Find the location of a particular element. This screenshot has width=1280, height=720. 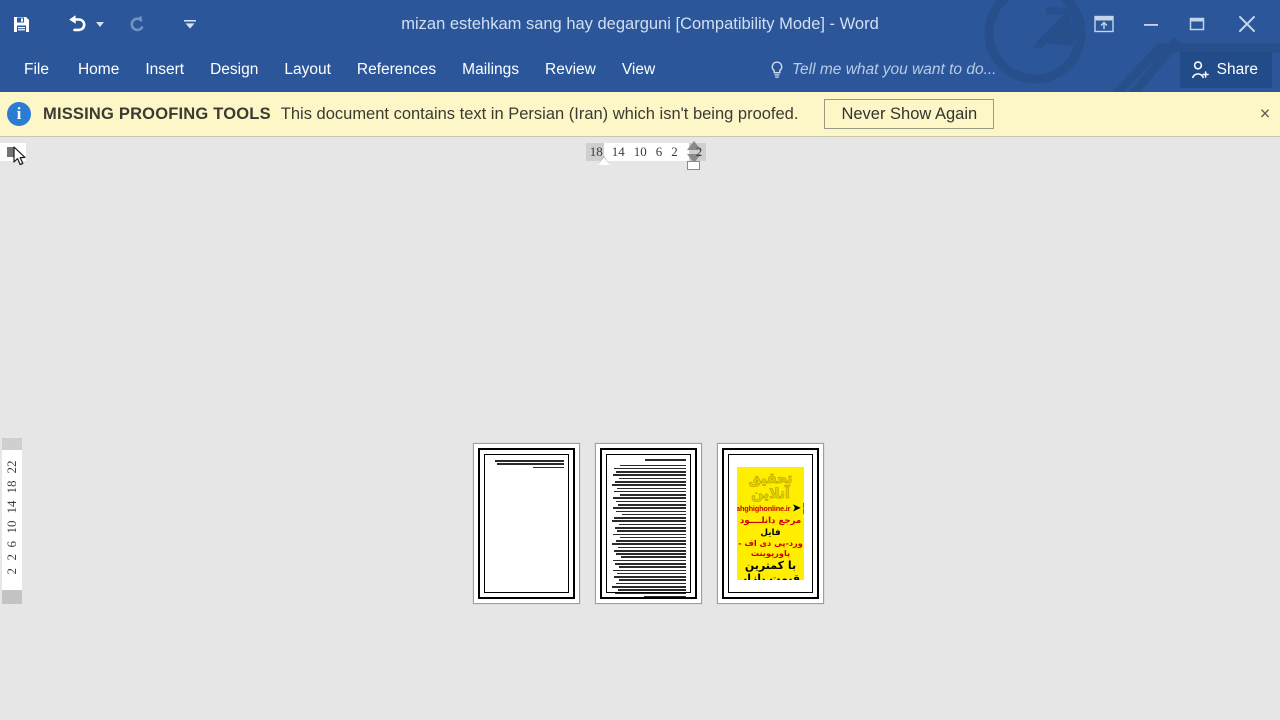

ad-url-row: Tahghighonline.ir ➤ is located at coordinates (770, 508).